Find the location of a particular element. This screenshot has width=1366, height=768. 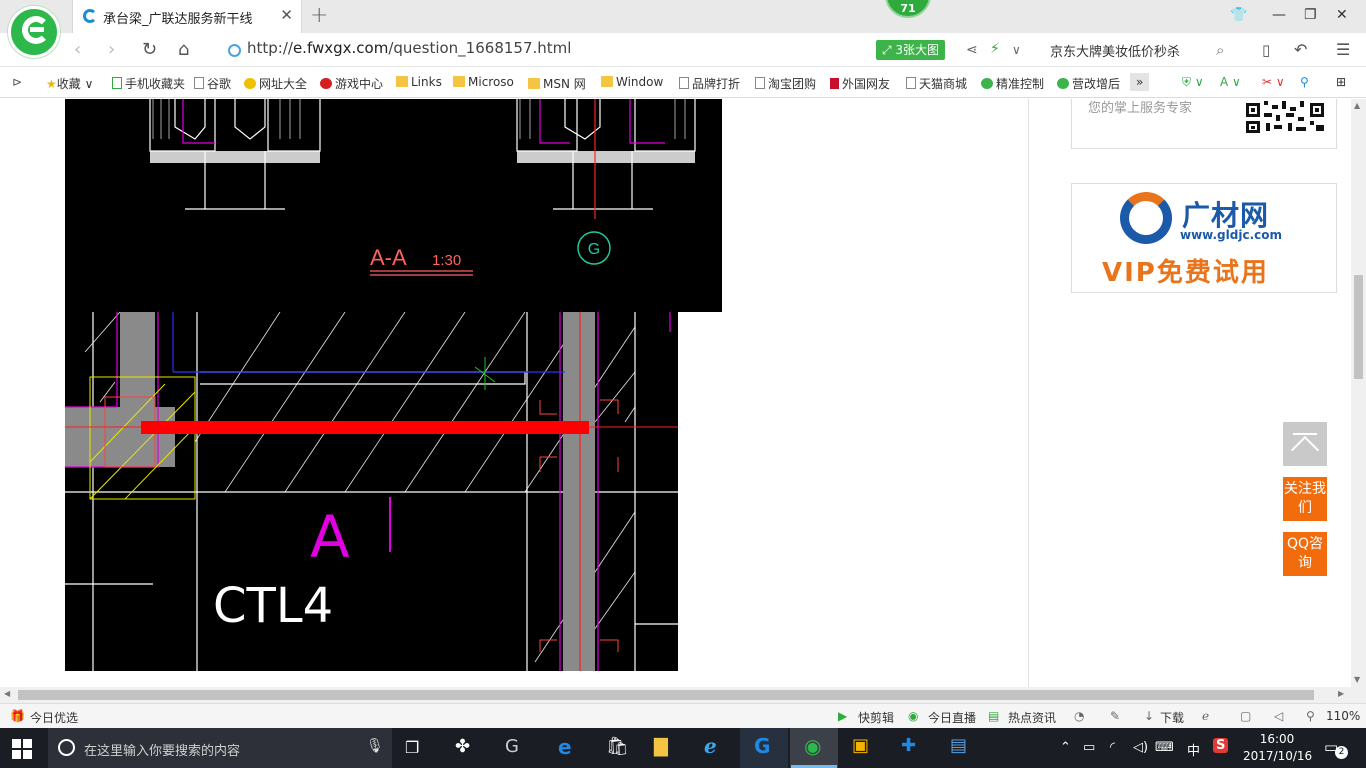

bookmark-mobile: 手机收藏夹 is located at coordinates (148, 83).